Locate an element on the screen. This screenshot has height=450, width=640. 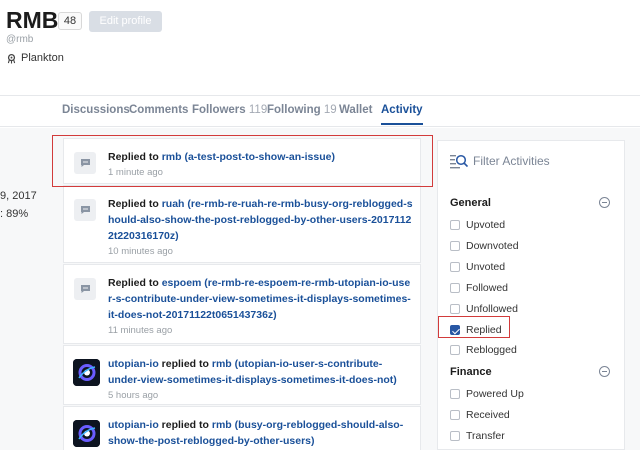
filter-option-unfollowed: Unfollowed is located at coordinates (484, 309).